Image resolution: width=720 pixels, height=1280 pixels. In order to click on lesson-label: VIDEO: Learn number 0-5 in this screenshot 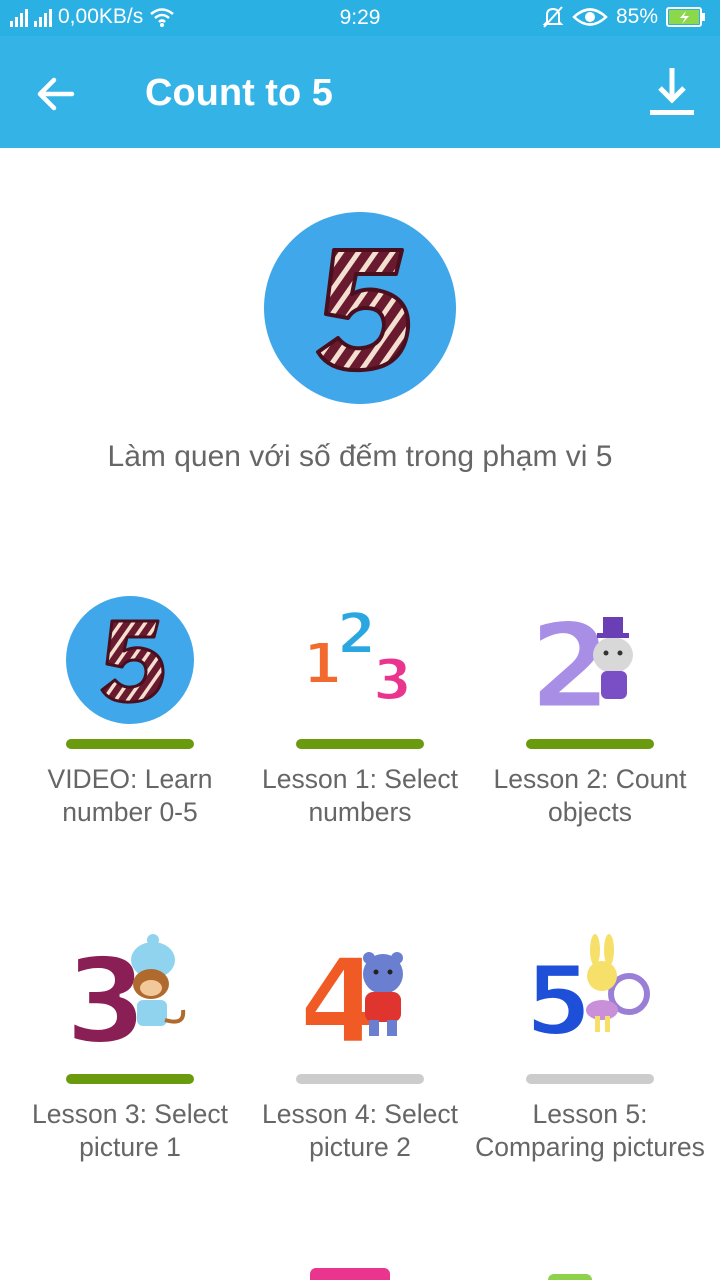, I will do `click(130, 795)`.